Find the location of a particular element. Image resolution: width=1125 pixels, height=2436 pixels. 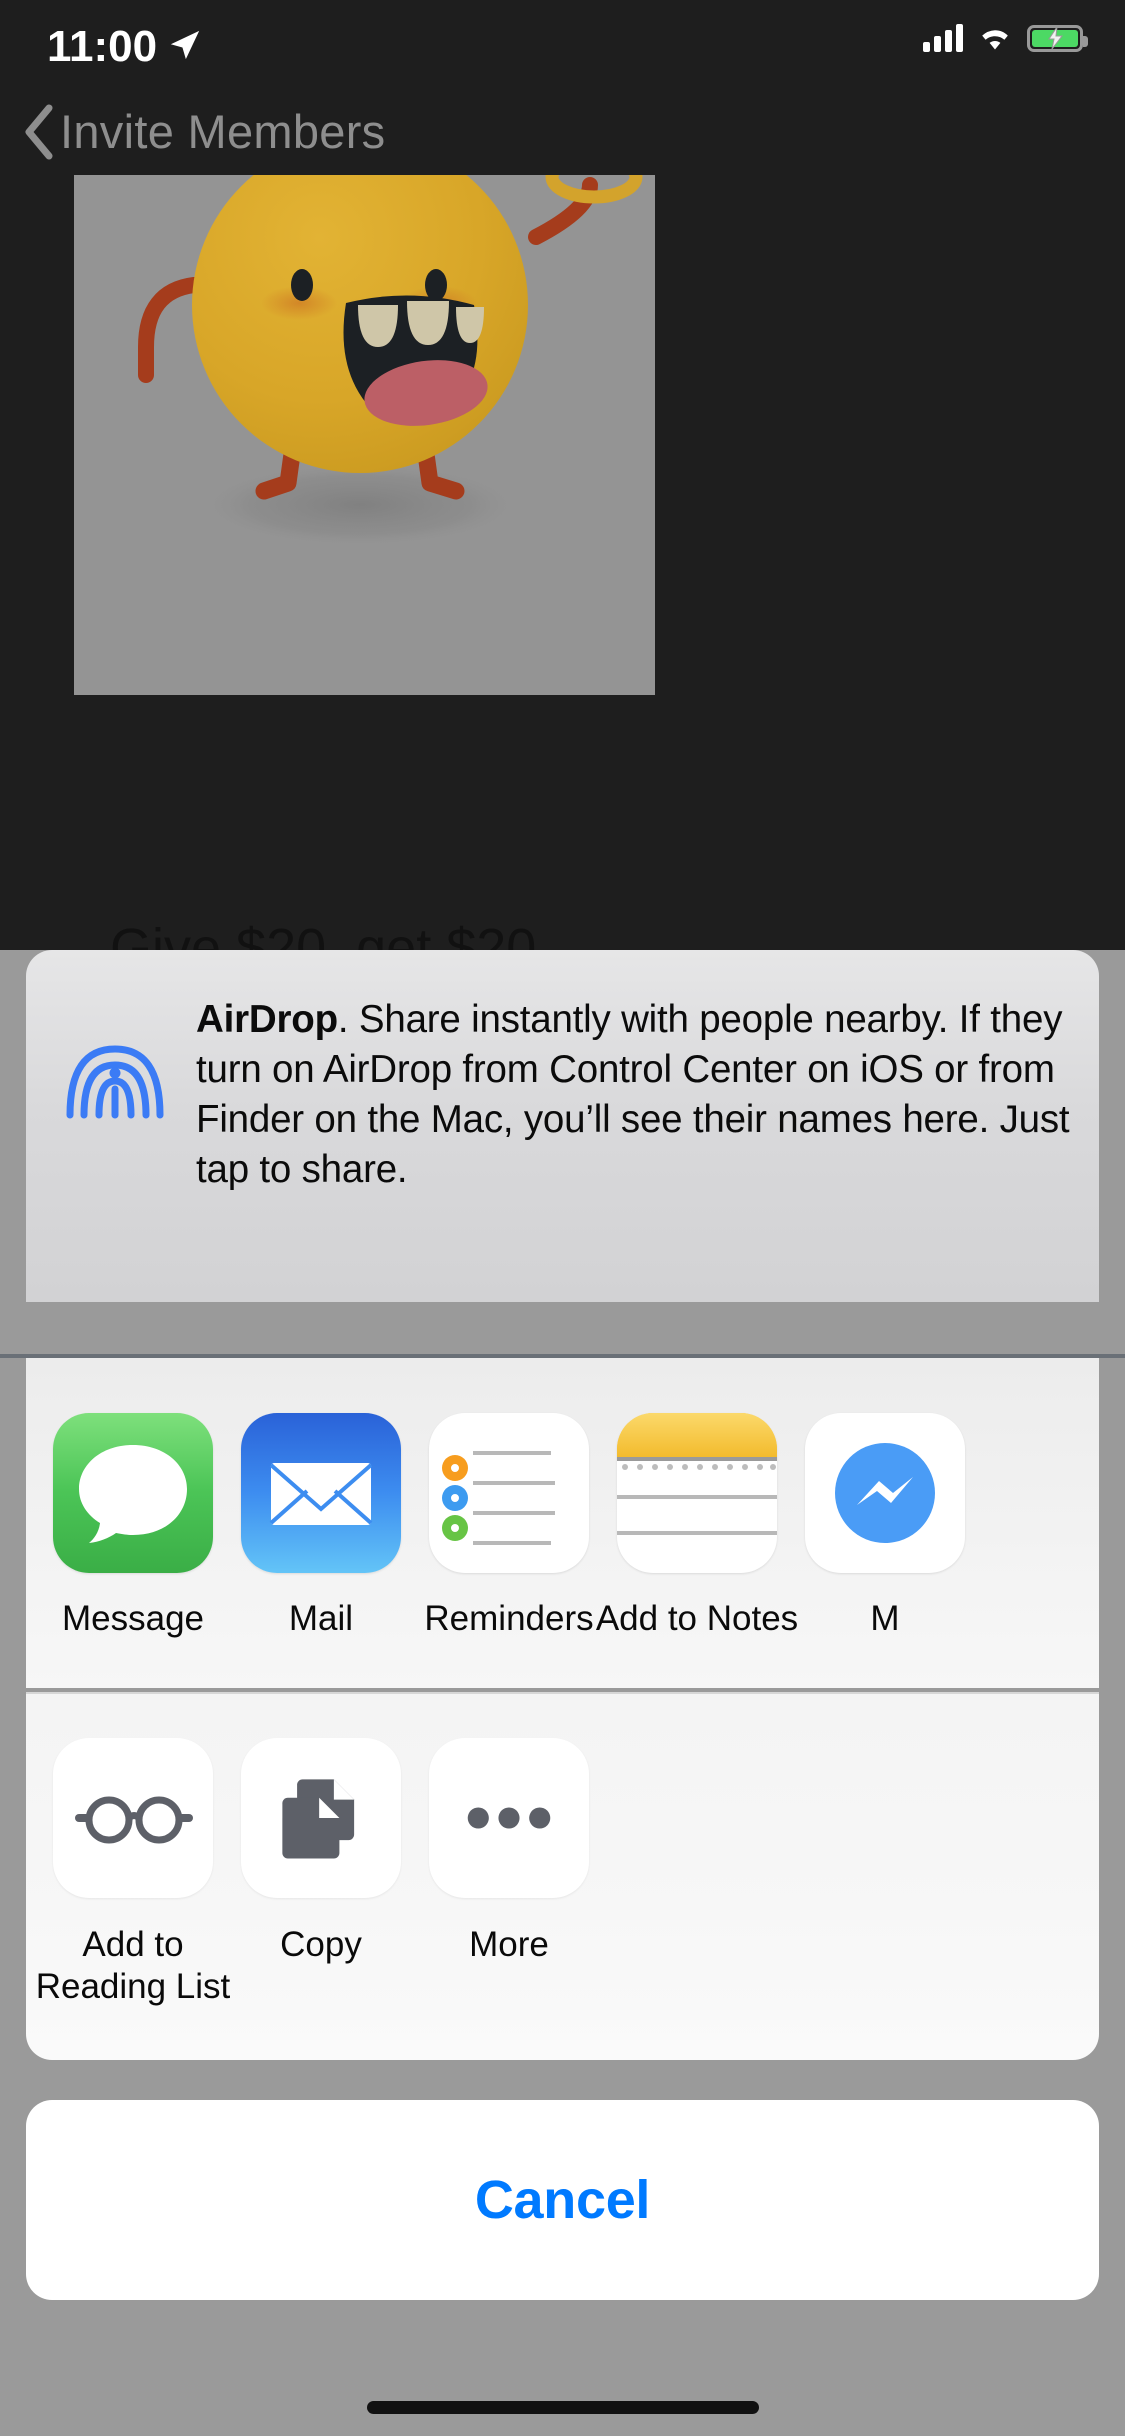

notes-app-icon is located at coordinates (697, 1493).